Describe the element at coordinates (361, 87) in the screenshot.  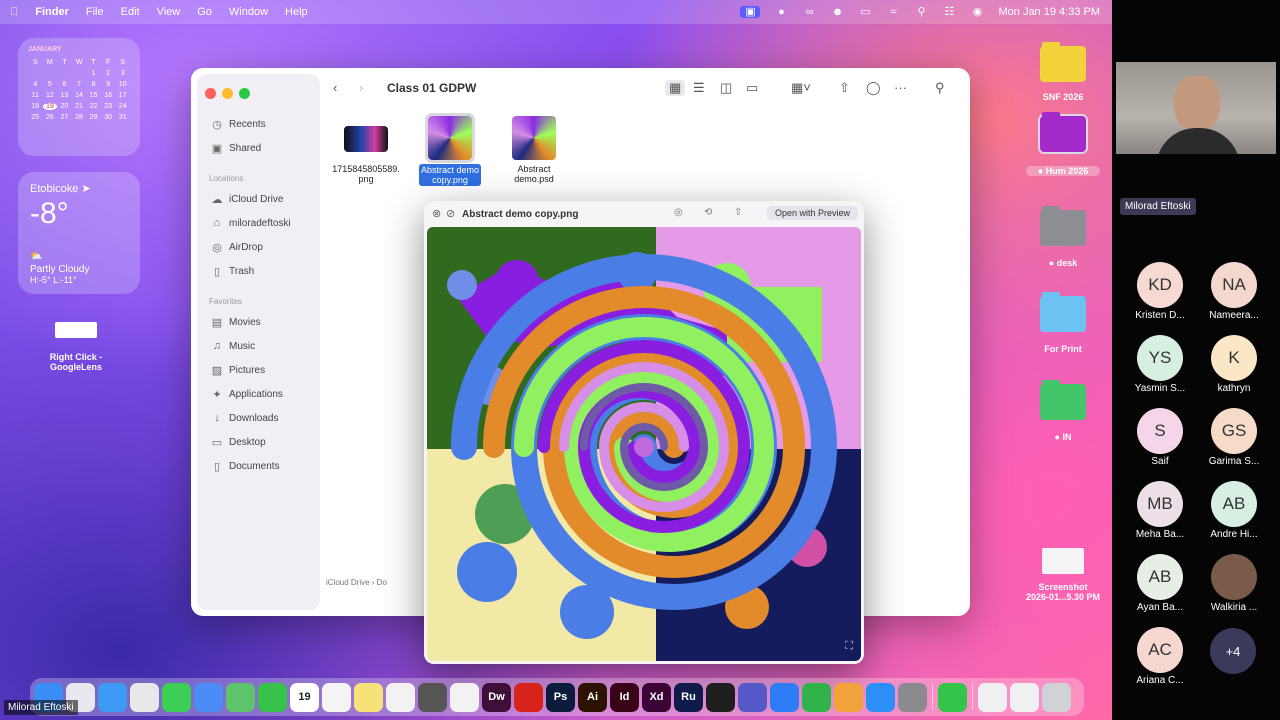
I see `forward-icon: ›` at that location.